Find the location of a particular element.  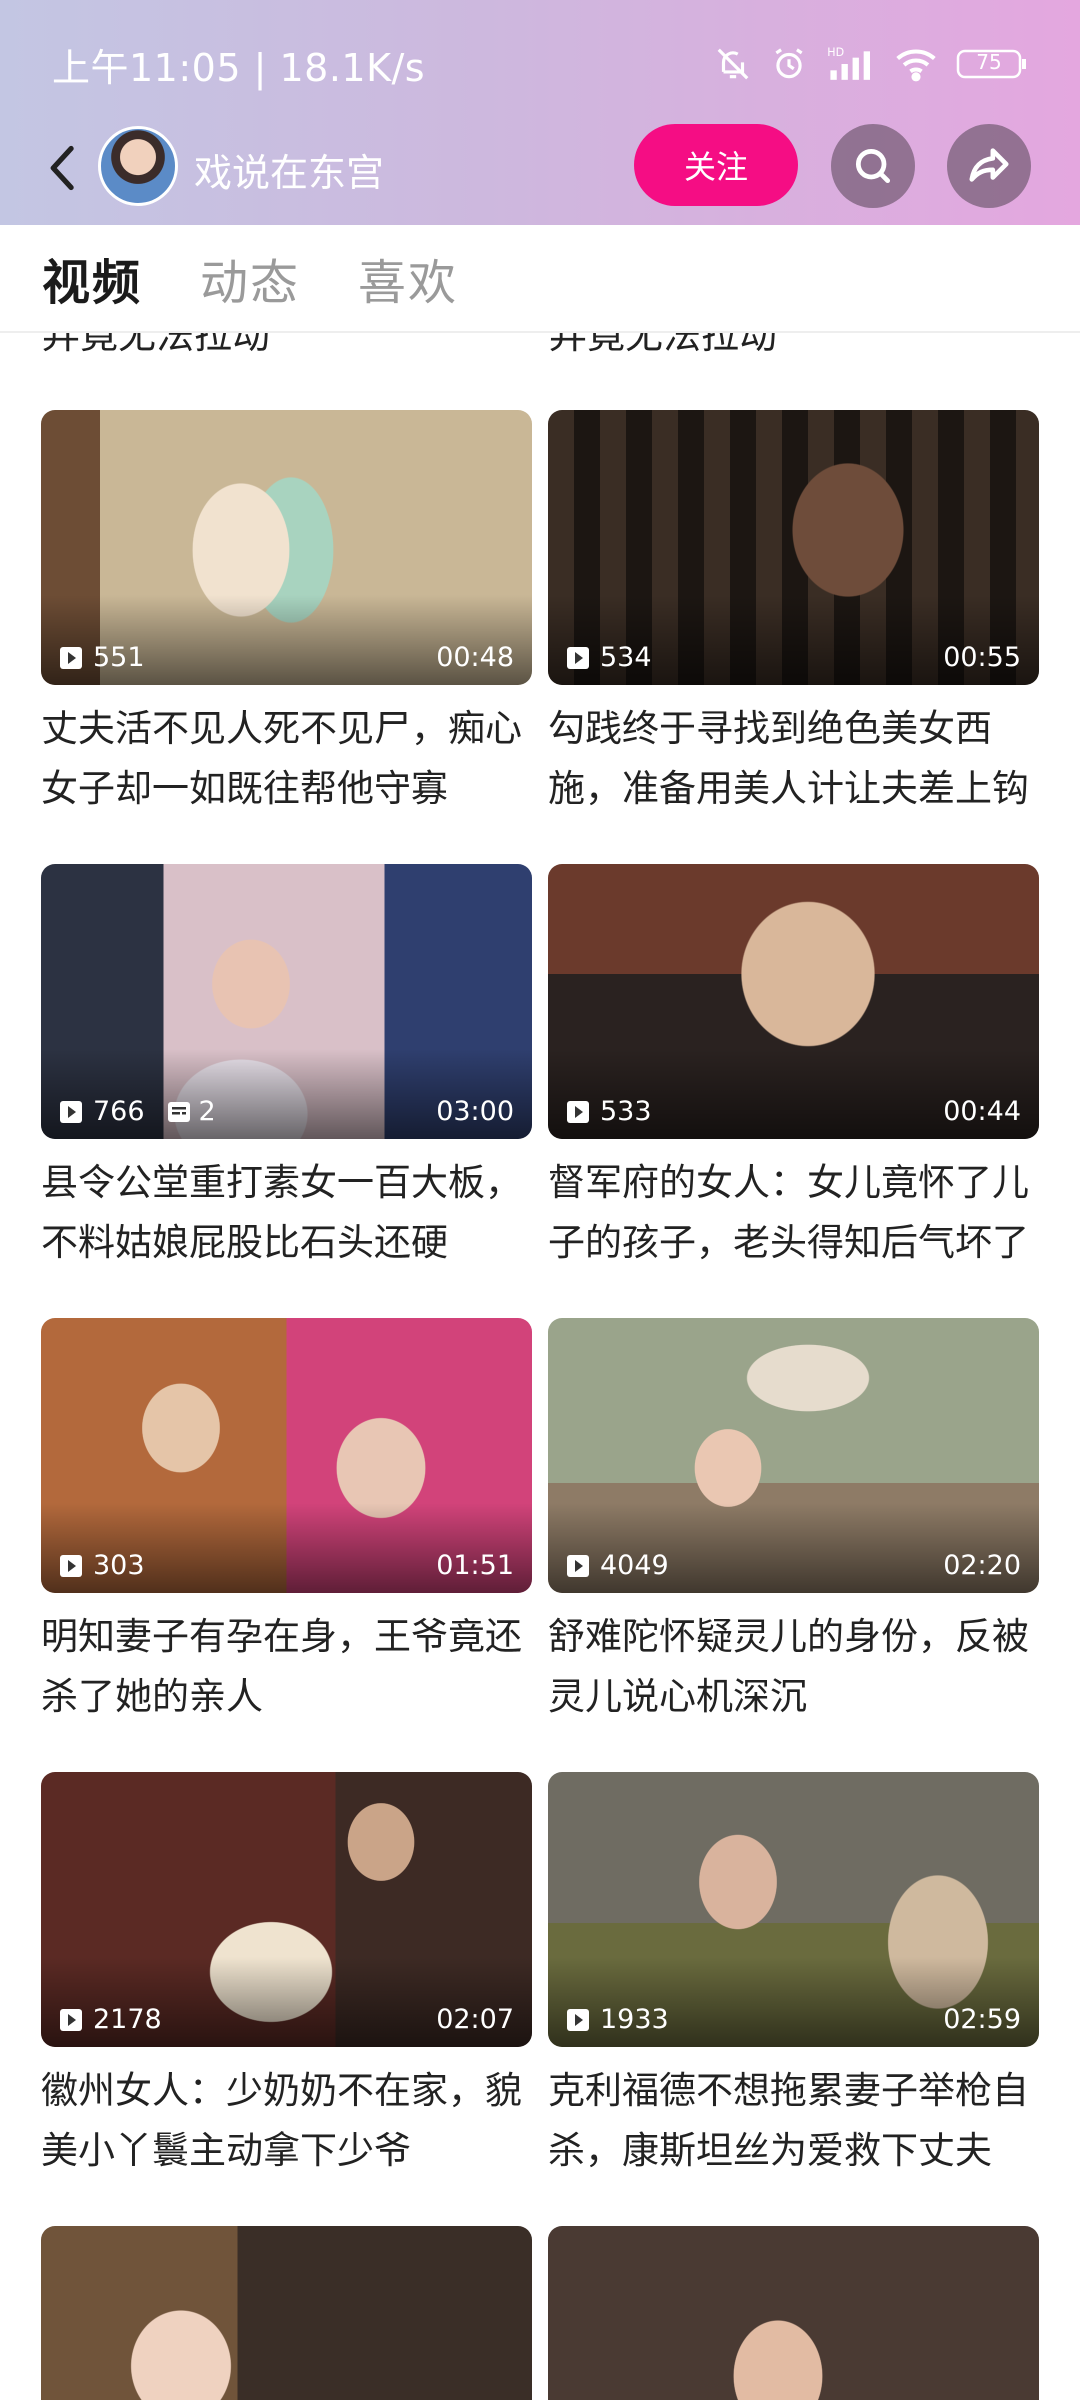

mute-bell-icon is located at coordinates (733, 64).